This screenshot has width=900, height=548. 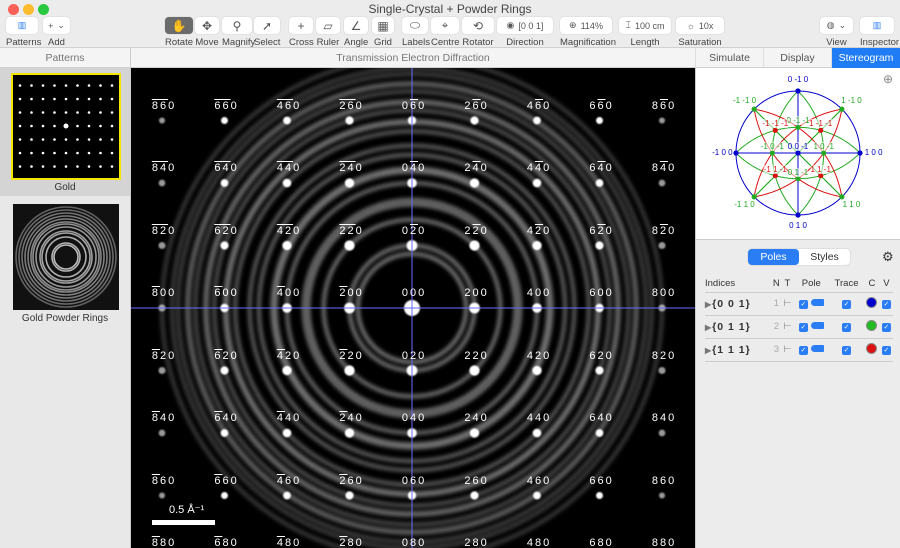 What do you see at coordinates (798, 79) in the screenshot?
I see `pole-label: 0 -1 0` at bounding box center [798, 79].